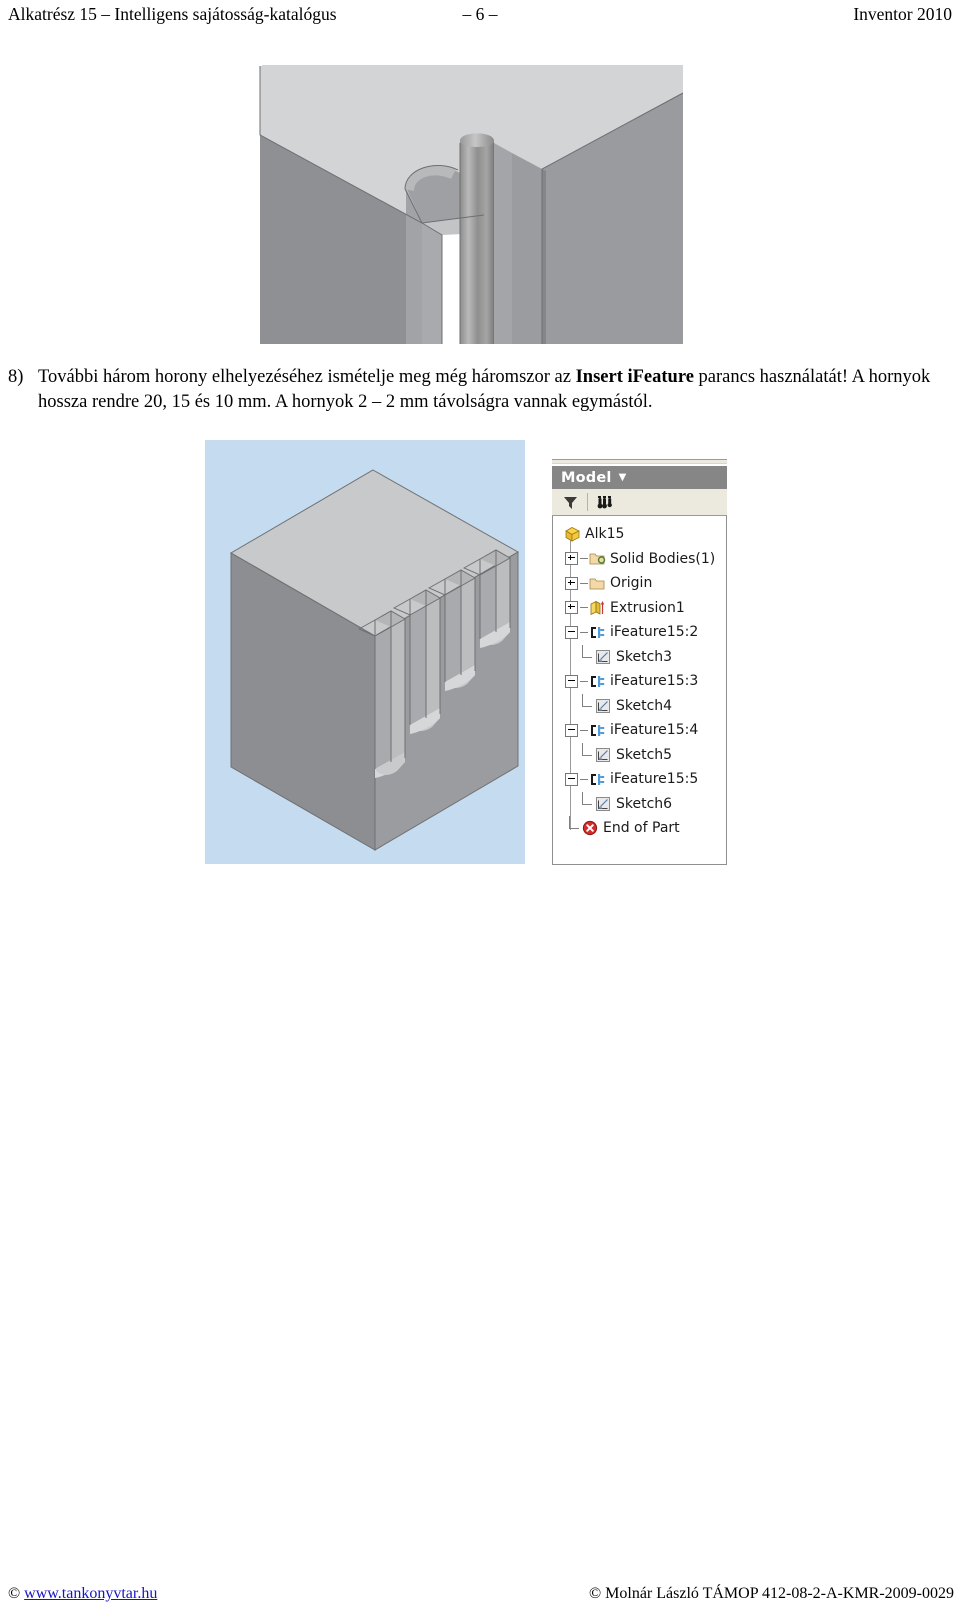 This screenshot has height=1621, width=960. What do you see at coordinates (631, 583) in the screenshot?
I see `tree-node-label: Origin` at bounding box center [631, 583].